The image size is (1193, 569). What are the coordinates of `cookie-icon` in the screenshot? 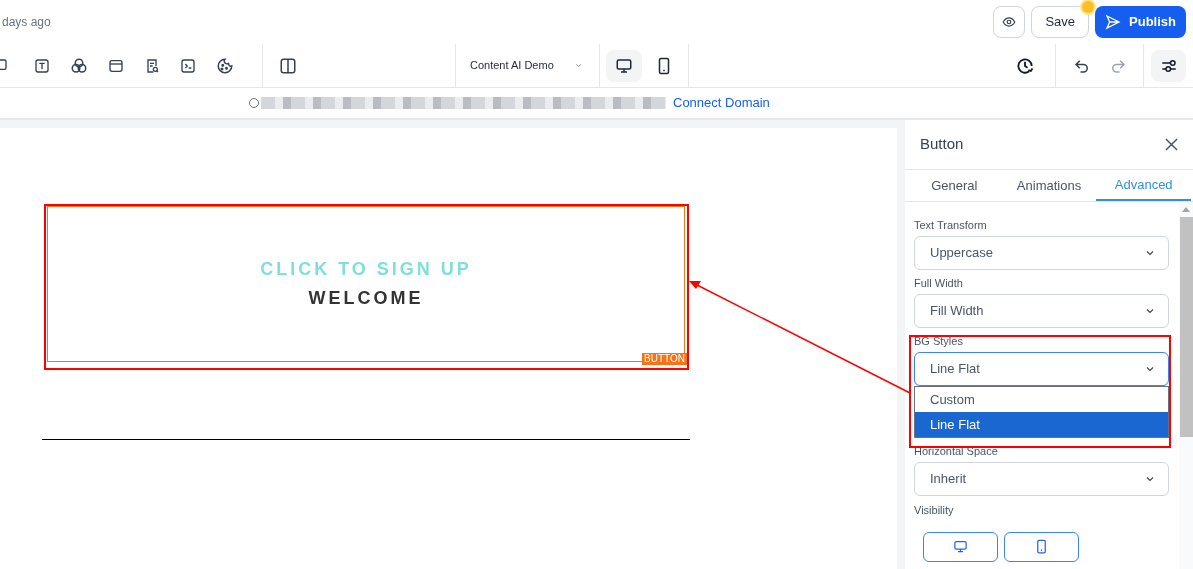 It's located at (225, 65).